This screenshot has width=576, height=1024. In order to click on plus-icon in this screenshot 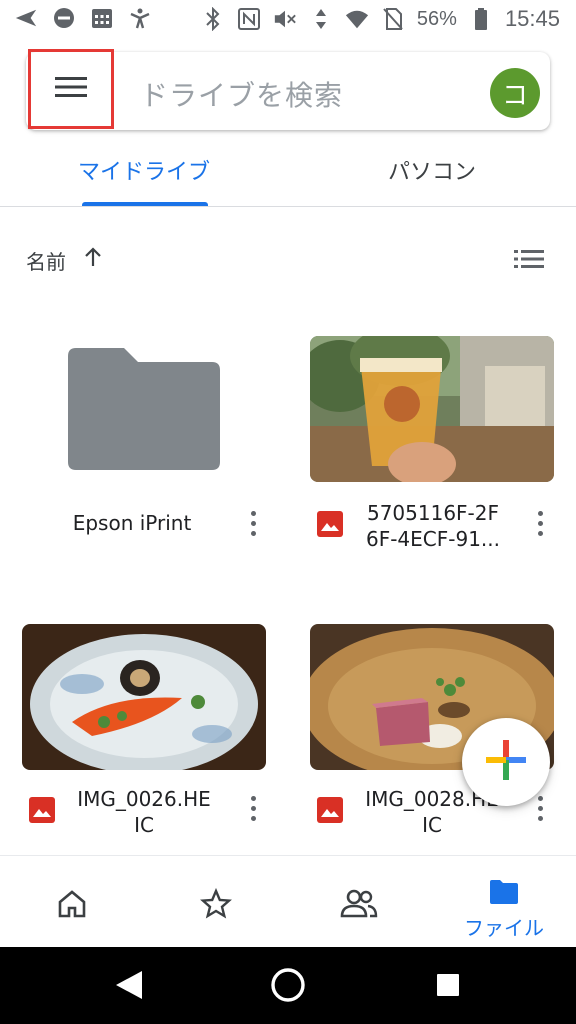, I will do `click(506, 762)`.